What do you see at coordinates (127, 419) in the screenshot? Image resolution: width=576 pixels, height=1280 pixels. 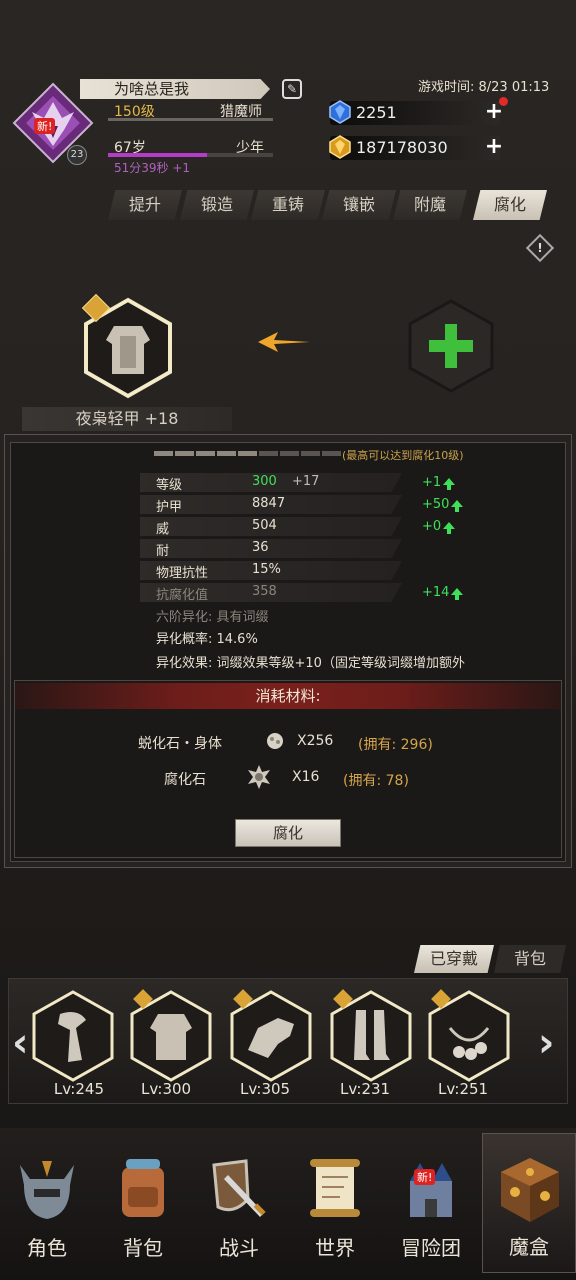 I see `item-name: 夜枭轻甲 +18` at bounding box center [127, 419].